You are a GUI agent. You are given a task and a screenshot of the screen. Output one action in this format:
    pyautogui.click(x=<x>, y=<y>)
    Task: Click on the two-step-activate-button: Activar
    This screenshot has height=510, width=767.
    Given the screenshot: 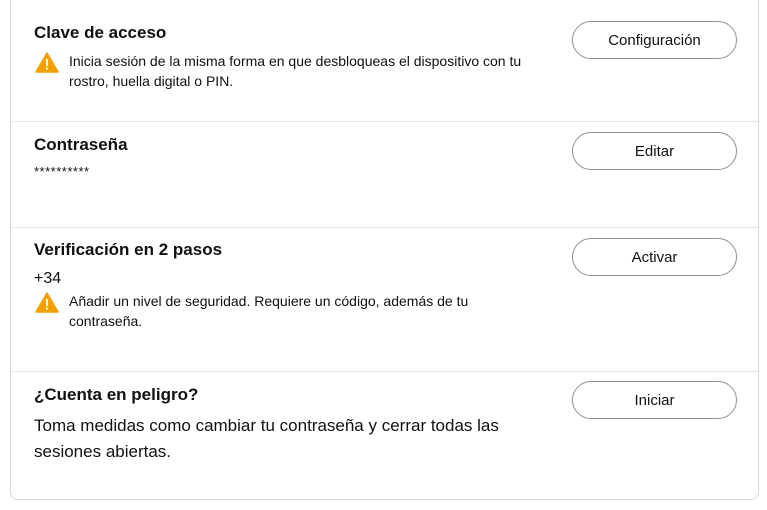 What is the action you would take?
    pyautogui.click(x=654, y=257)
    